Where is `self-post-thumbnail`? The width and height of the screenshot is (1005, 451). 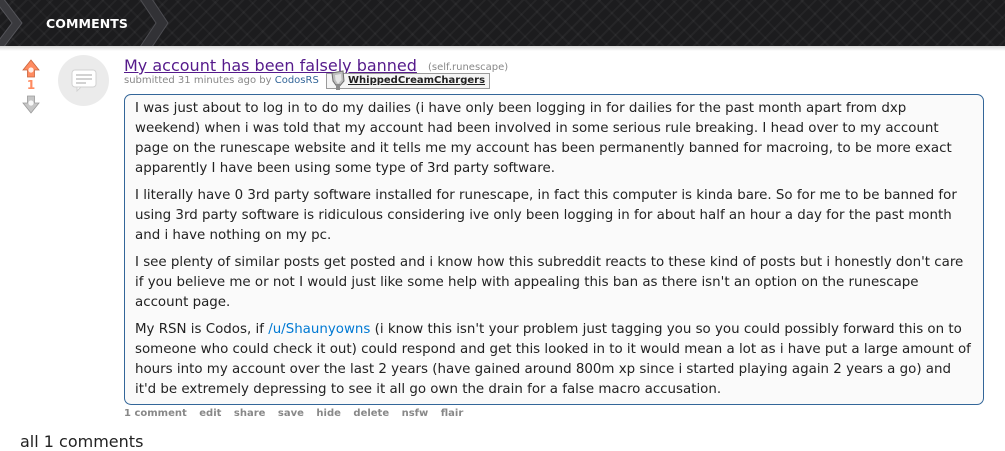 self-post-thumbnail is located at coordinates (83, 80).